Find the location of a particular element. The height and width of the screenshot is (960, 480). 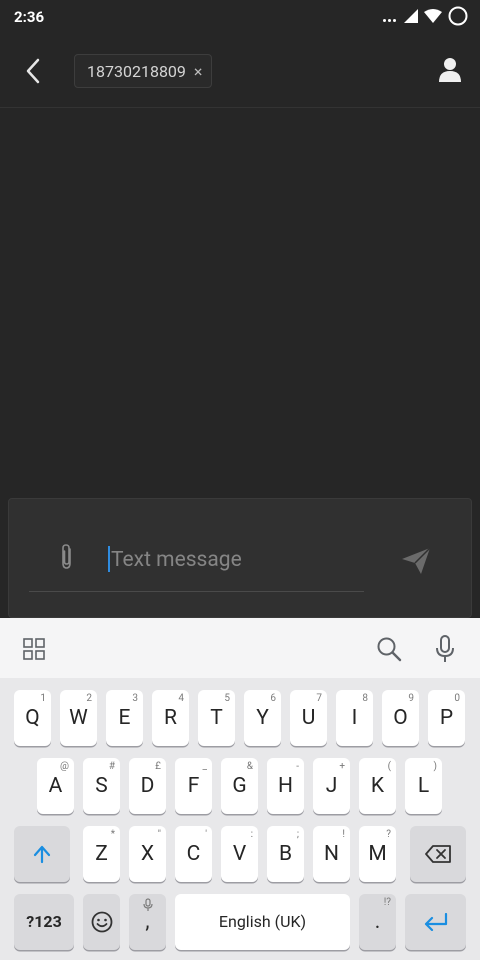

send-icon is located at coordinates (416, 561).